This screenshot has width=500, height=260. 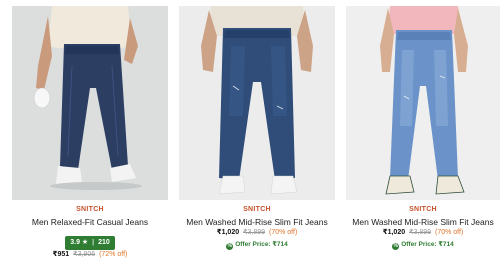 What do you see at coordinates (85, 242) in the screenshot?
I see `star-icon: ★` at bounding box center [85, 242].